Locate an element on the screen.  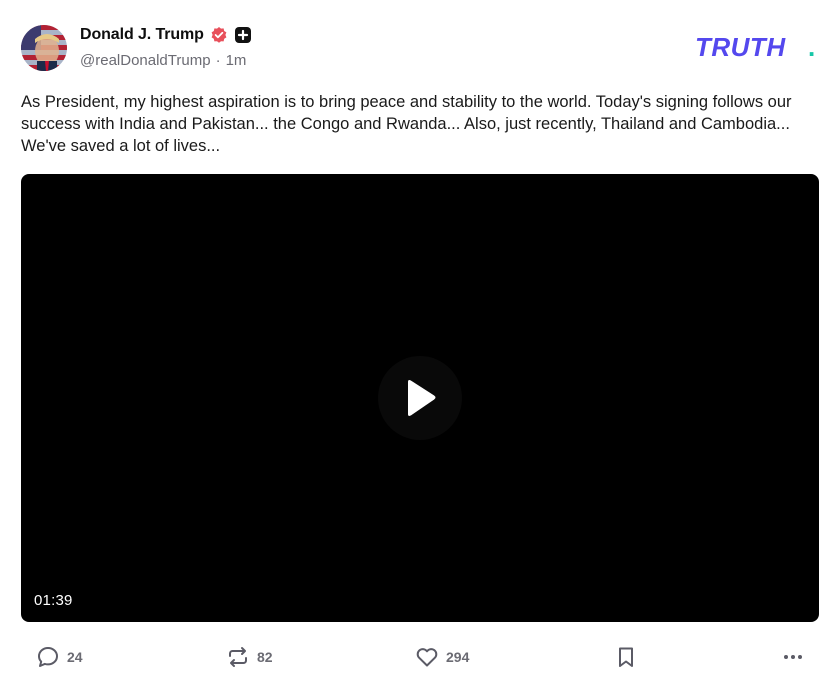
verified-badge-icon is located at coordinates (219, 35).